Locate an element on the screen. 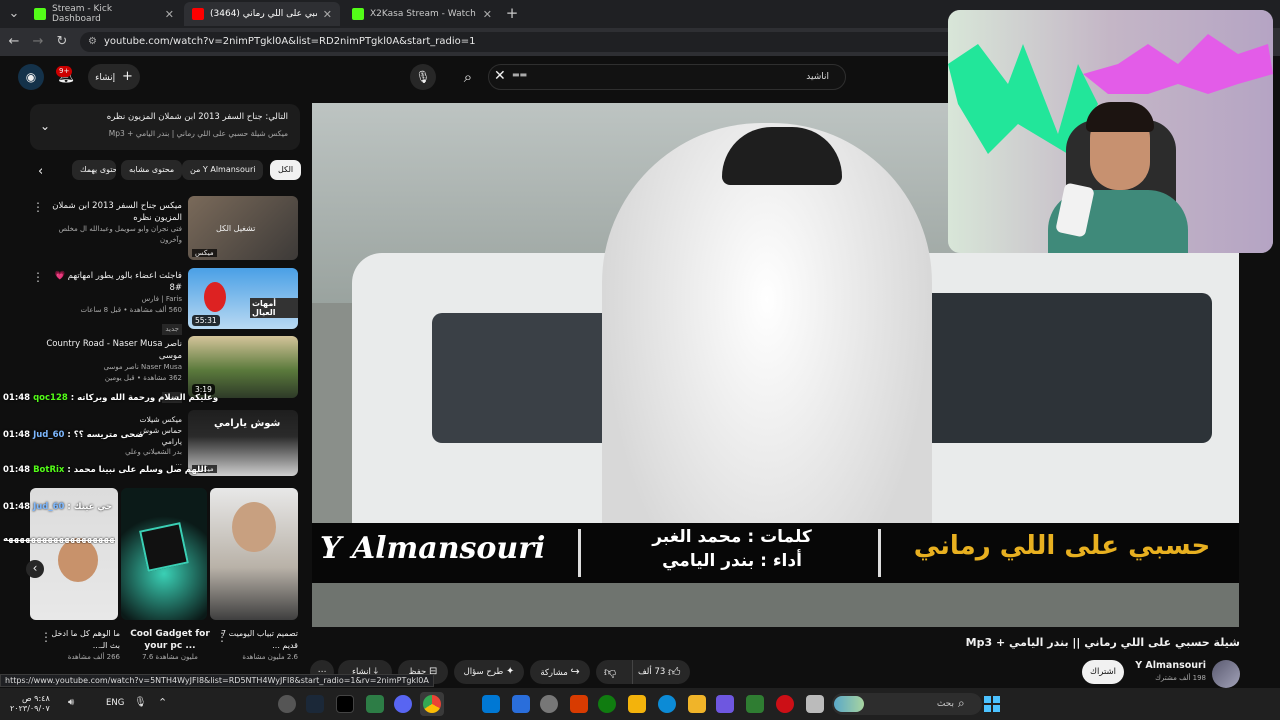 The image size is (1280, 720). video-thumbnail: 3:19 is located at coordinates (243, 367).